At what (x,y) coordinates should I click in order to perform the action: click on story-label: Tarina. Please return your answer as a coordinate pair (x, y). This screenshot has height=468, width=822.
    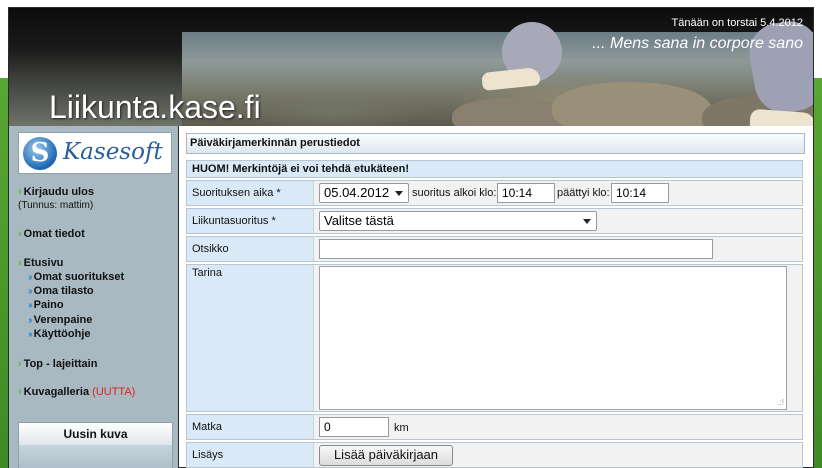
    Looking at the image, I should click on (250, 338).